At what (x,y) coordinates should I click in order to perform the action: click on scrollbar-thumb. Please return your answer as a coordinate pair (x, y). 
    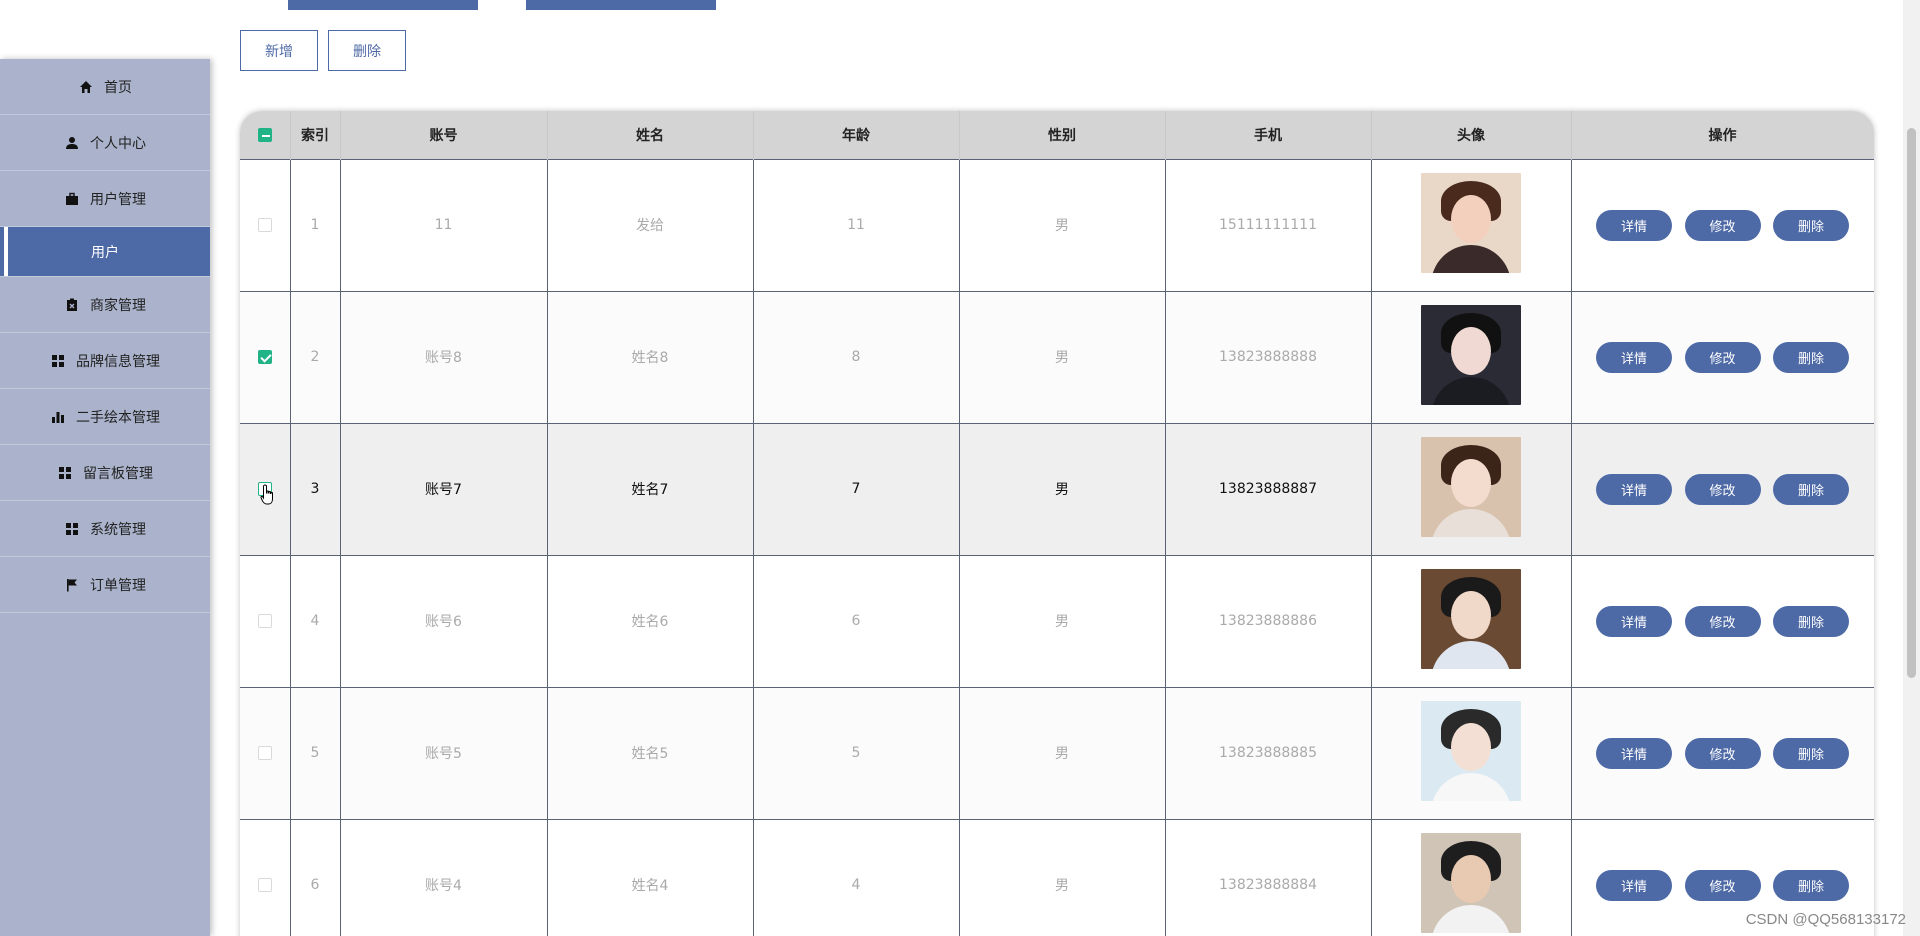
    Looking at the image, I should click on (1911, 403).